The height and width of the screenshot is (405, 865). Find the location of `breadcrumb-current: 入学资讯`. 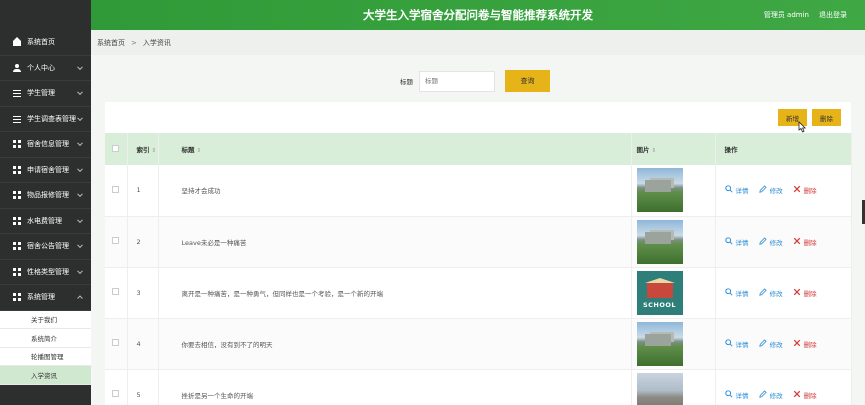

breadcrumb-current: 入学资讯 is located at coordinates (156, 42).